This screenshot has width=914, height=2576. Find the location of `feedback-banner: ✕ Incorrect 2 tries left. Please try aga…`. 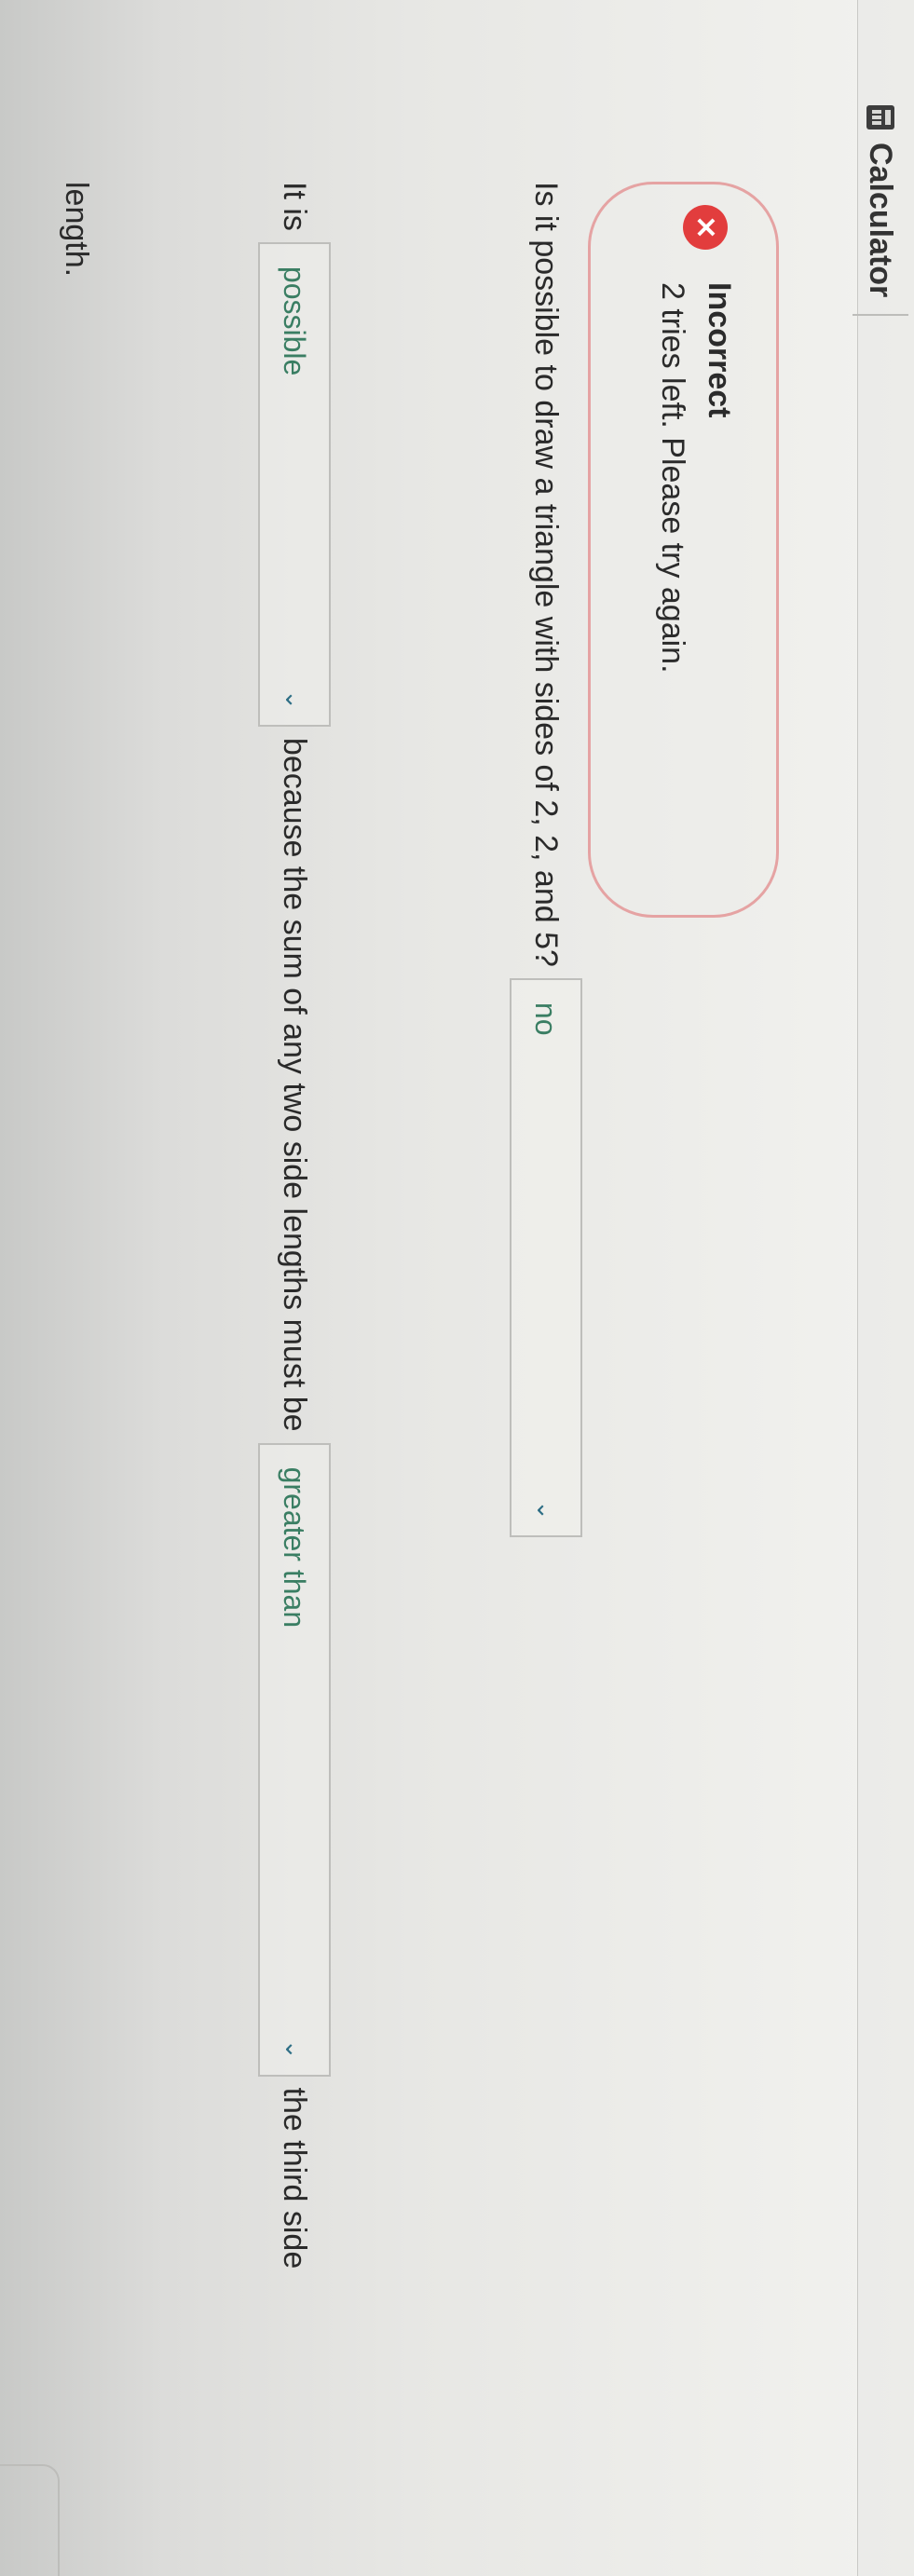

feedback-banner: ✕ Incorrect 2 tries left. Please try aga… is located at coordinates (683, 550).